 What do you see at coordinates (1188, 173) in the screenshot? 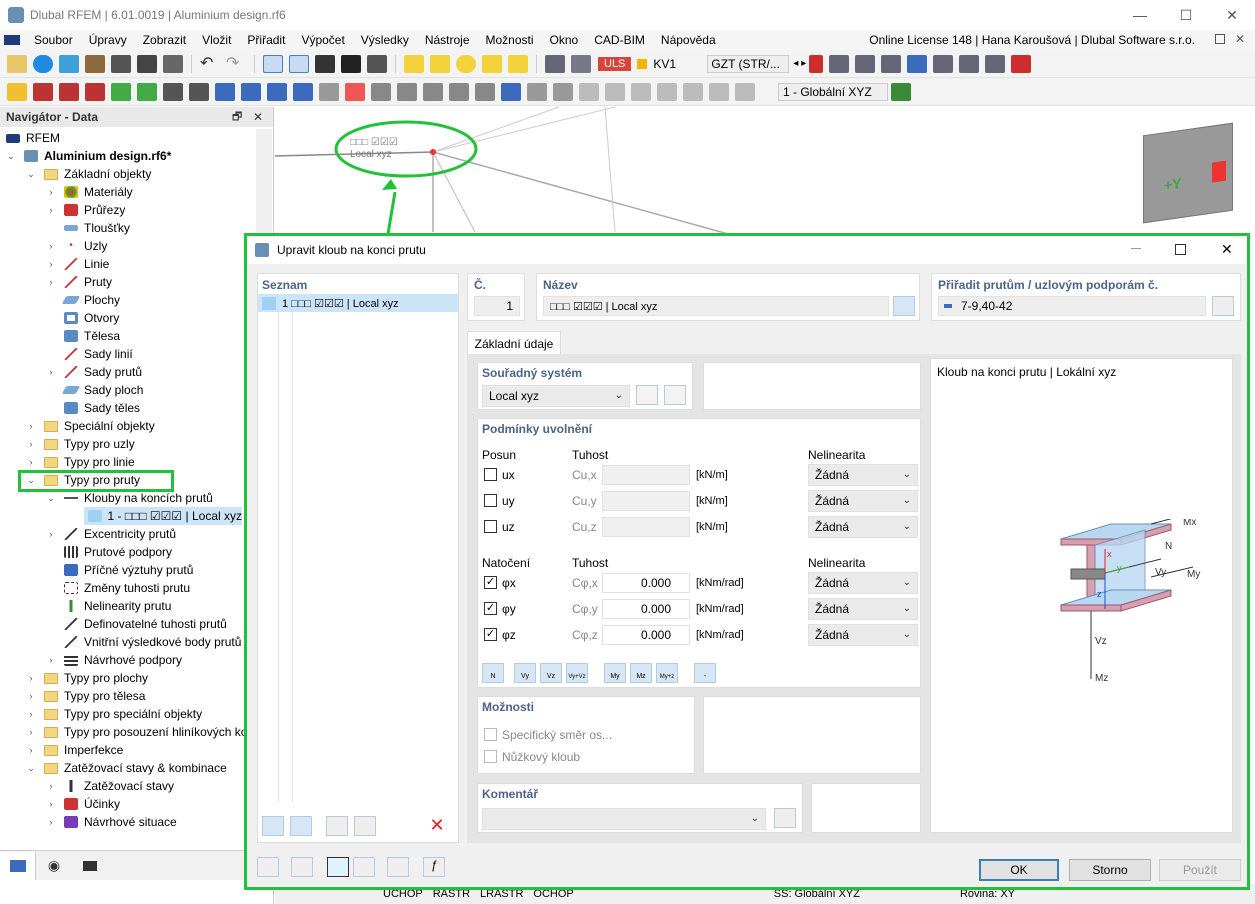
I see `view-cube: +Y` at bounding box center [1188, 173].